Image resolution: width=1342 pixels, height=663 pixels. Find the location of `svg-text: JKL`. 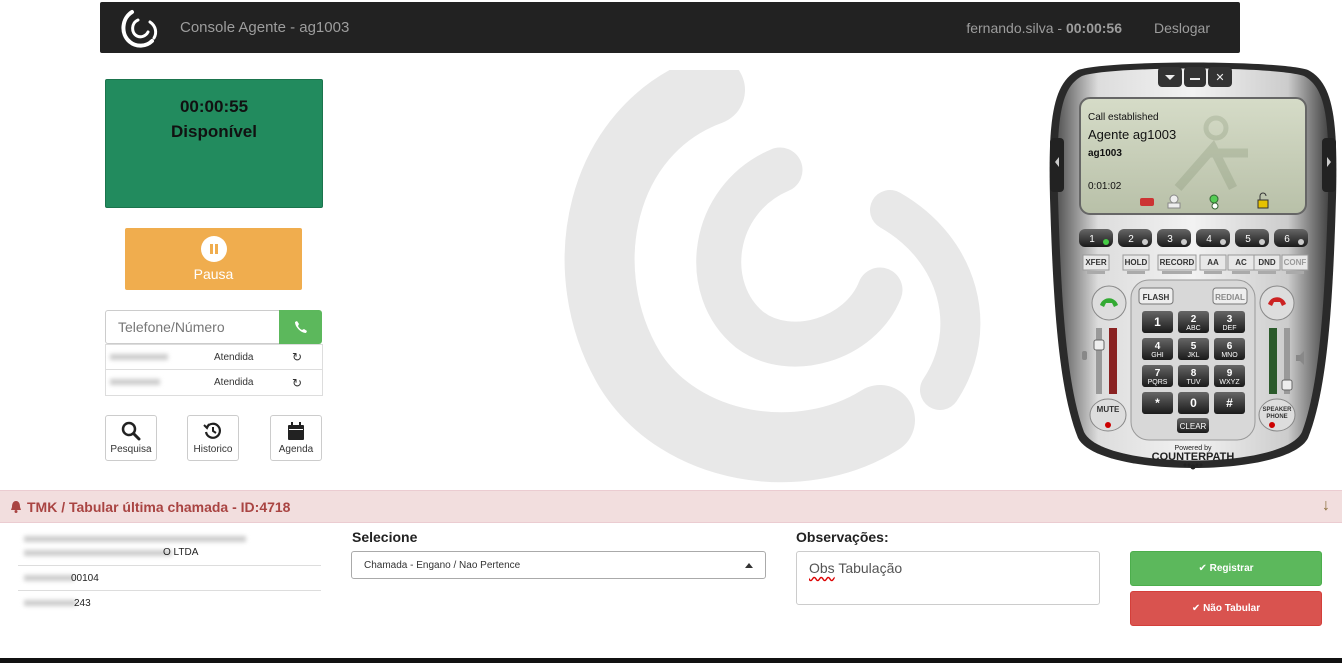

svg-text: JKL is located at coordinates (1193, 355).